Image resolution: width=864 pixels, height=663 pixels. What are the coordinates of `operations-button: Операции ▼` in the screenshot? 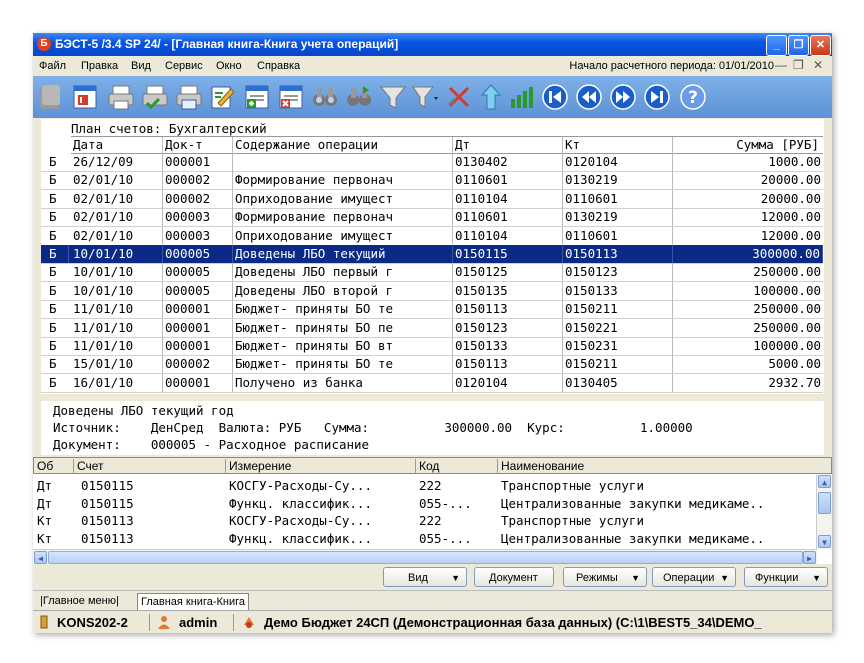 It's located at (694, 577).